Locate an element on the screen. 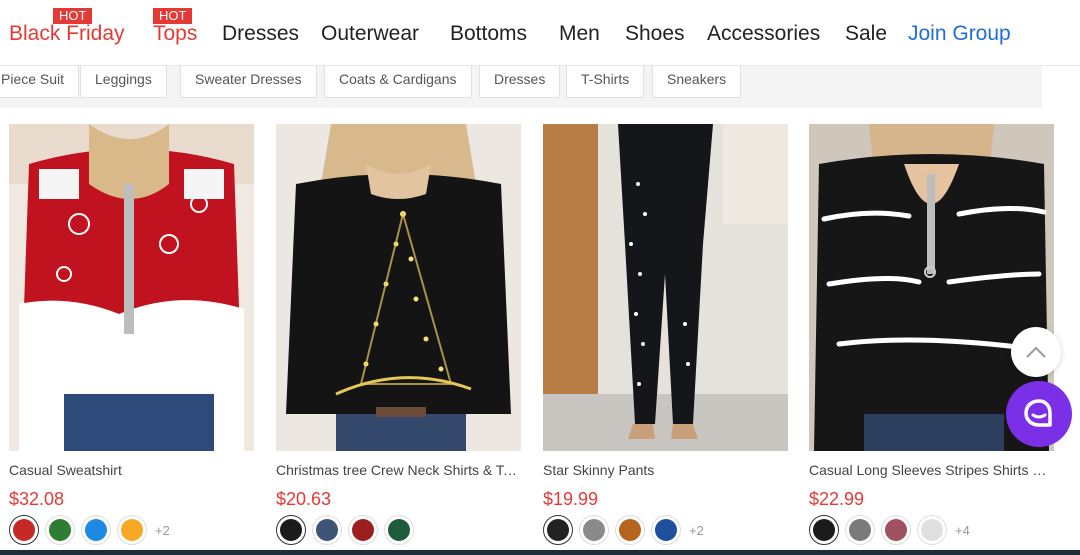 The image size is (1080, 555). christmas-tree-shirt-image is located at coordinates (398, 287).